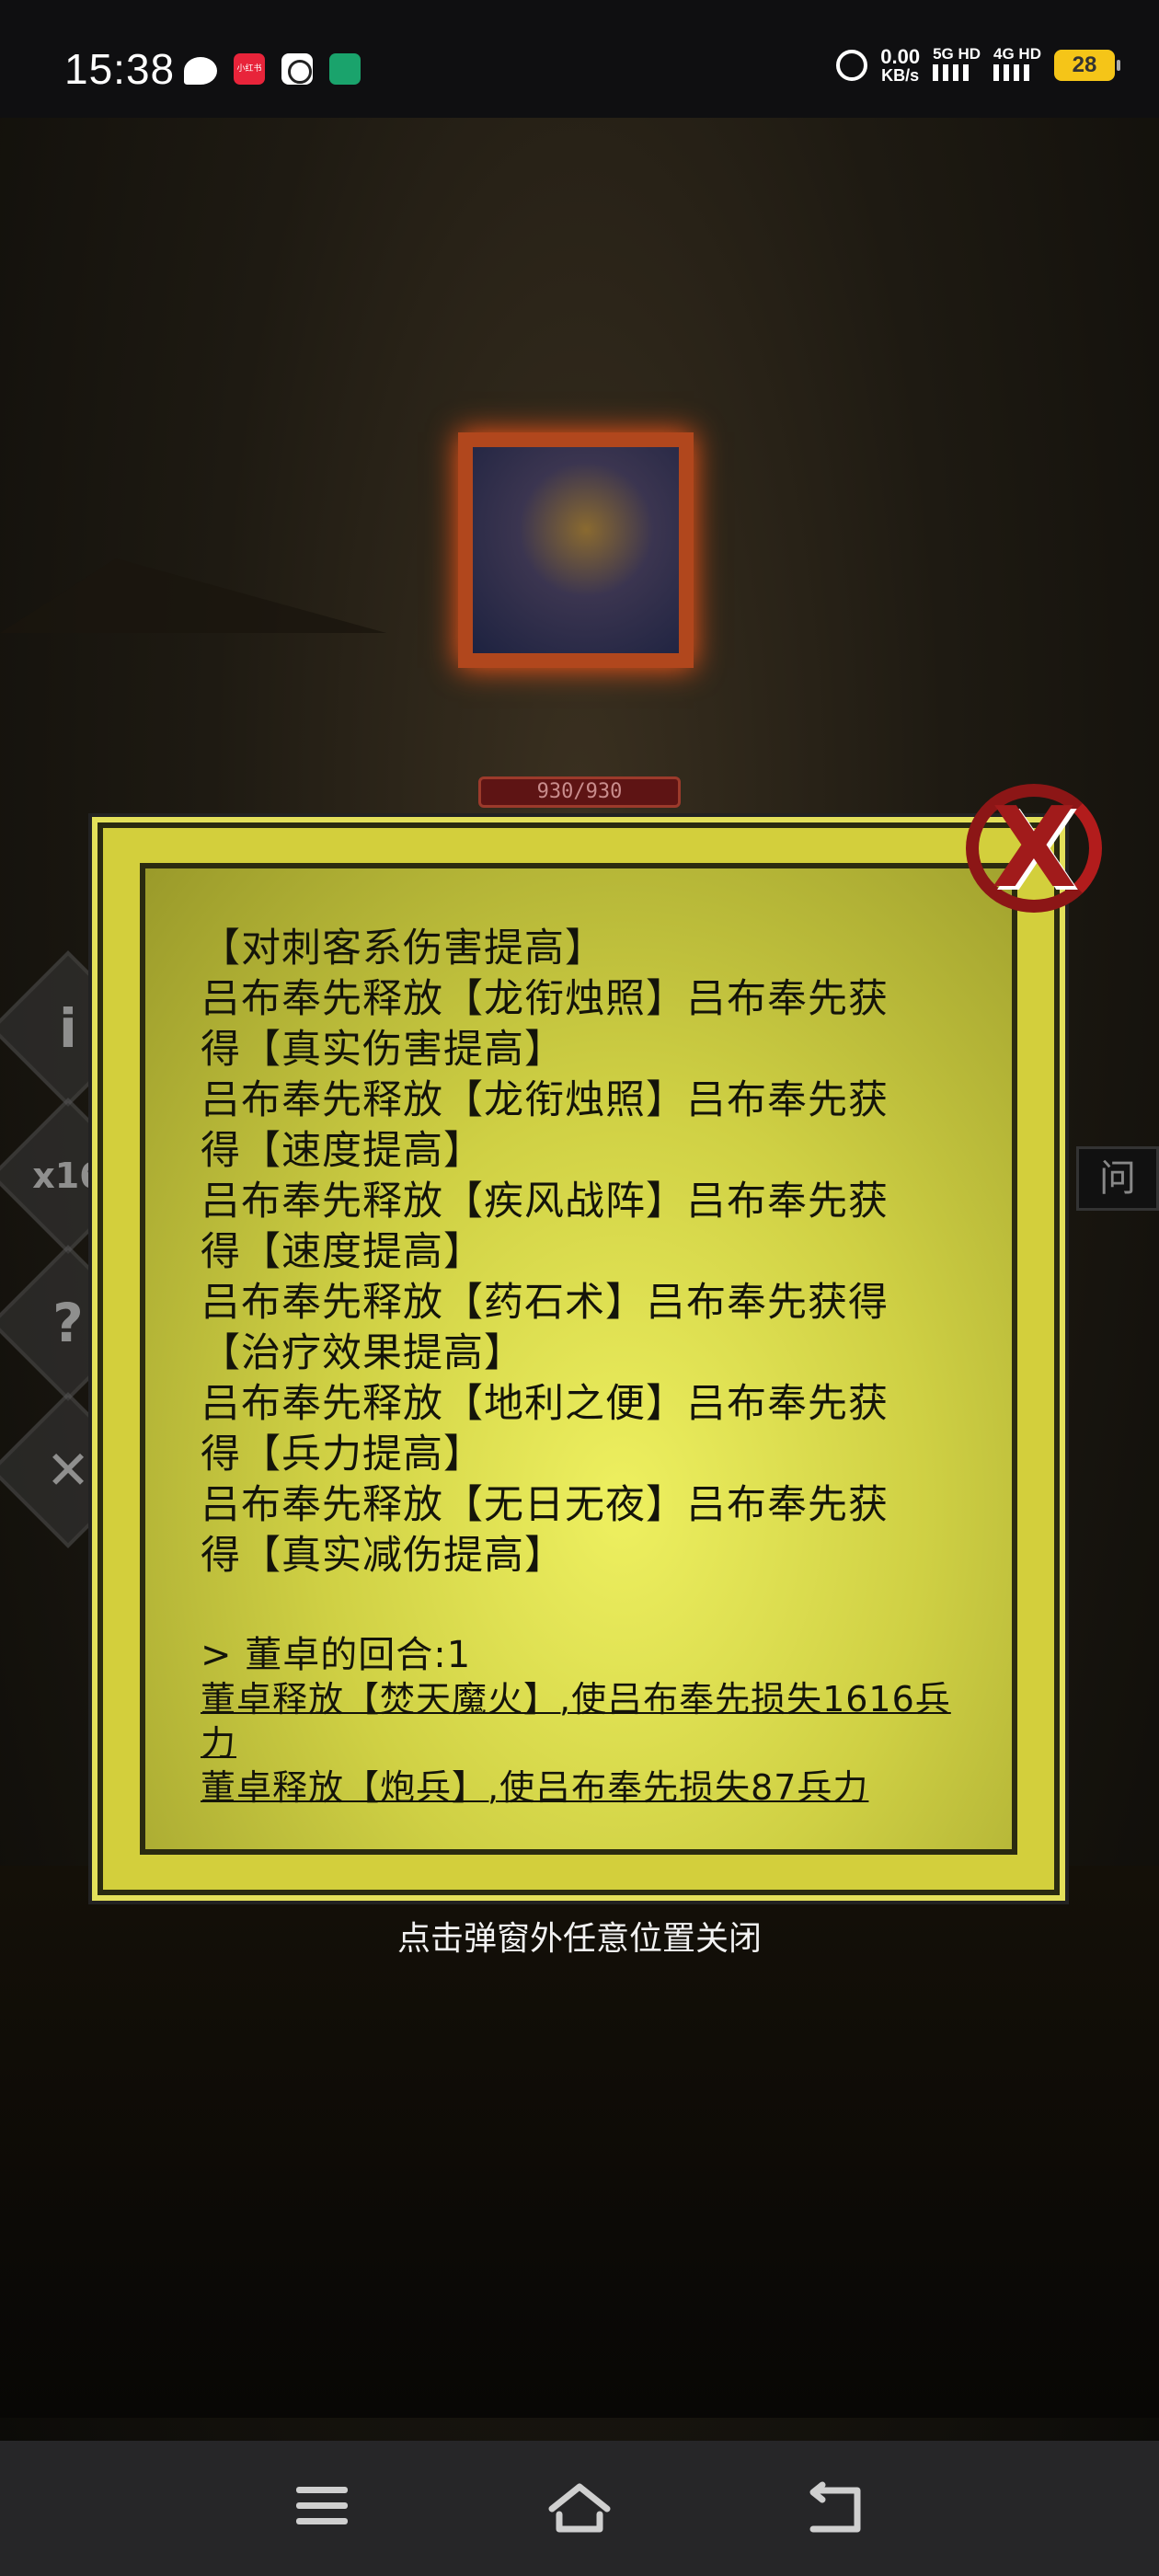 The image size is (1159, 2576). I want to click on hero-hp-bar: 930/930, so click(579, 792).